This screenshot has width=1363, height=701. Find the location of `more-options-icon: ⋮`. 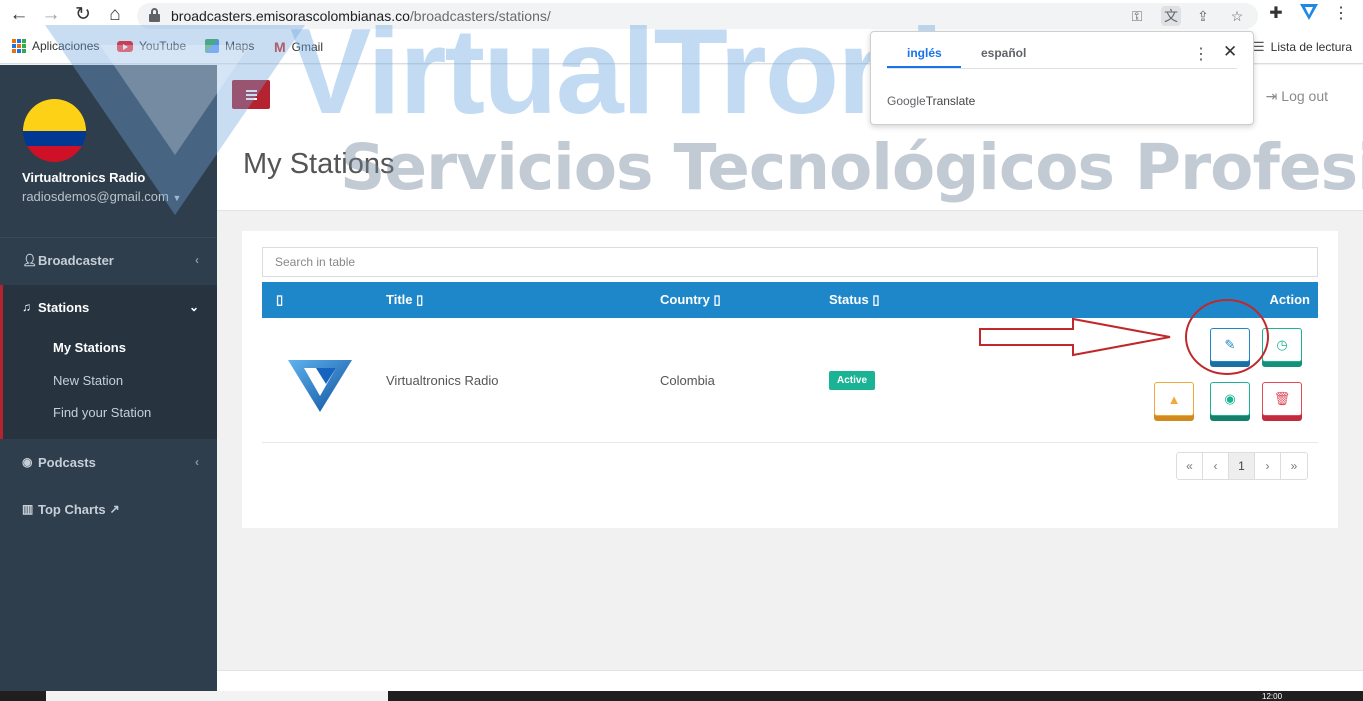

more-options-icon: ⋮ is located at coordinates (1201, 54).